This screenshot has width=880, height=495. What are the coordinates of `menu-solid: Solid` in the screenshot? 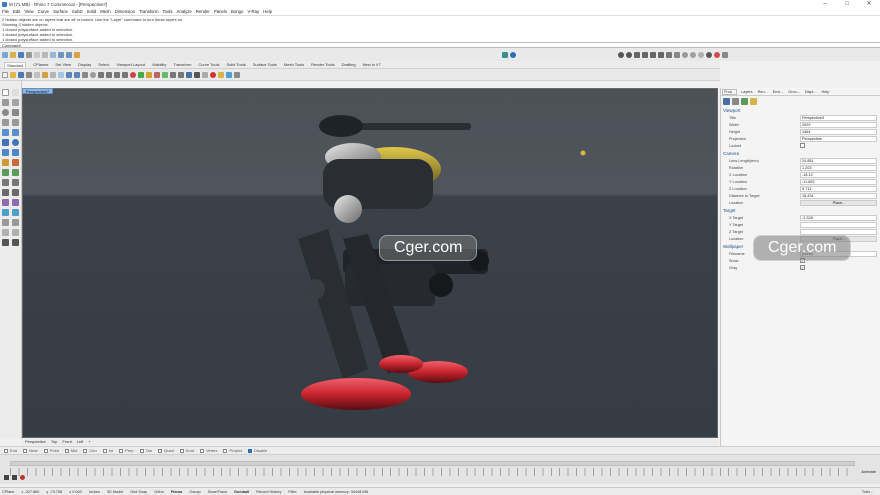 It's located at (92, 11).